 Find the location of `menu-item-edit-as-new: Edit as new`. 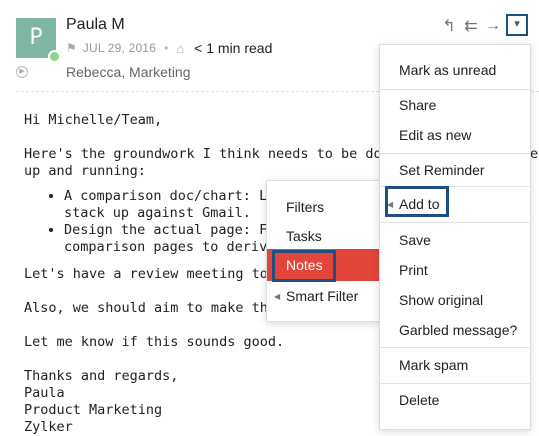

menu-item-edit-as-new: Edit as new is located at coordinates (435, 135).